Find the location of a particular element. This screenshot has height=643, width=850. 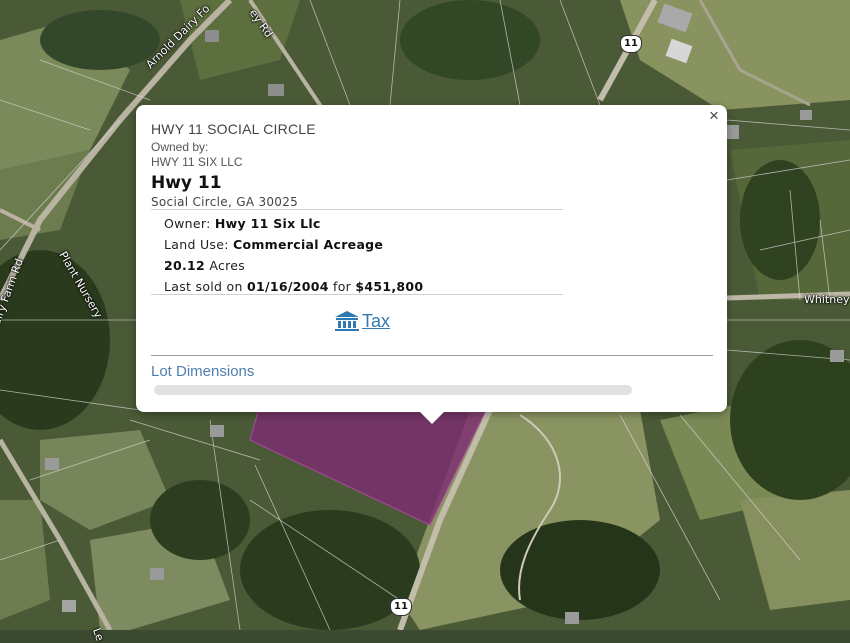

last-sold-price: $451,800 is located at coordinates (389, 286).